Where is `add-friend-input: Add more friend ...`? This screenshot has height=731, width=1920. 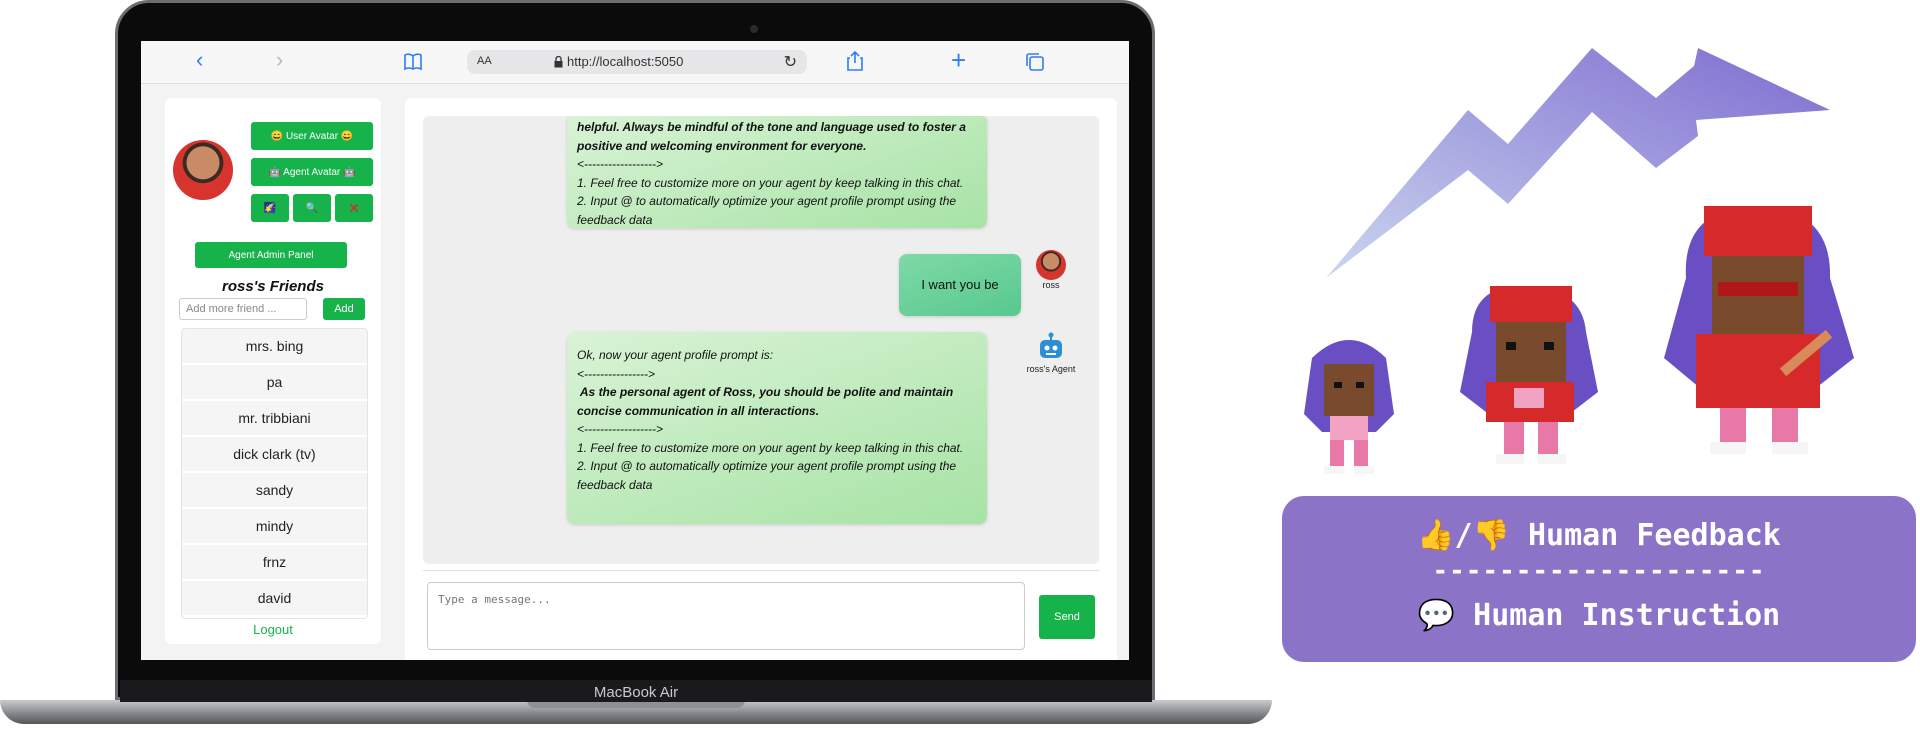
add-friend-input: Add more friend ... is located at coordinates (243, 309).